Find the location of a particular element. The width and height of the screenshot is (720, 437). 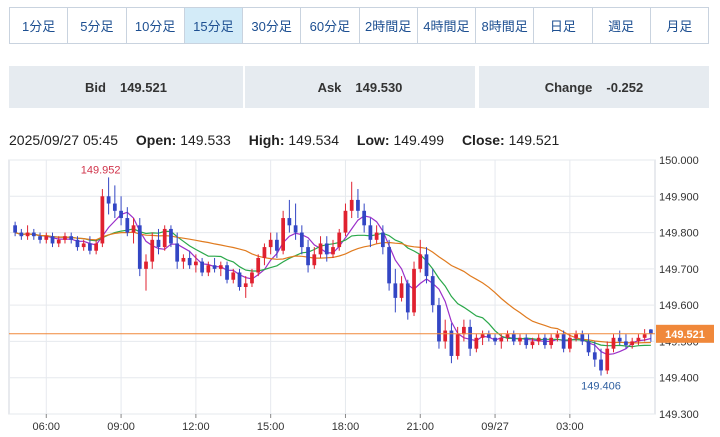

change-panel: Change -0.252 is located at coordinates (593, 87).